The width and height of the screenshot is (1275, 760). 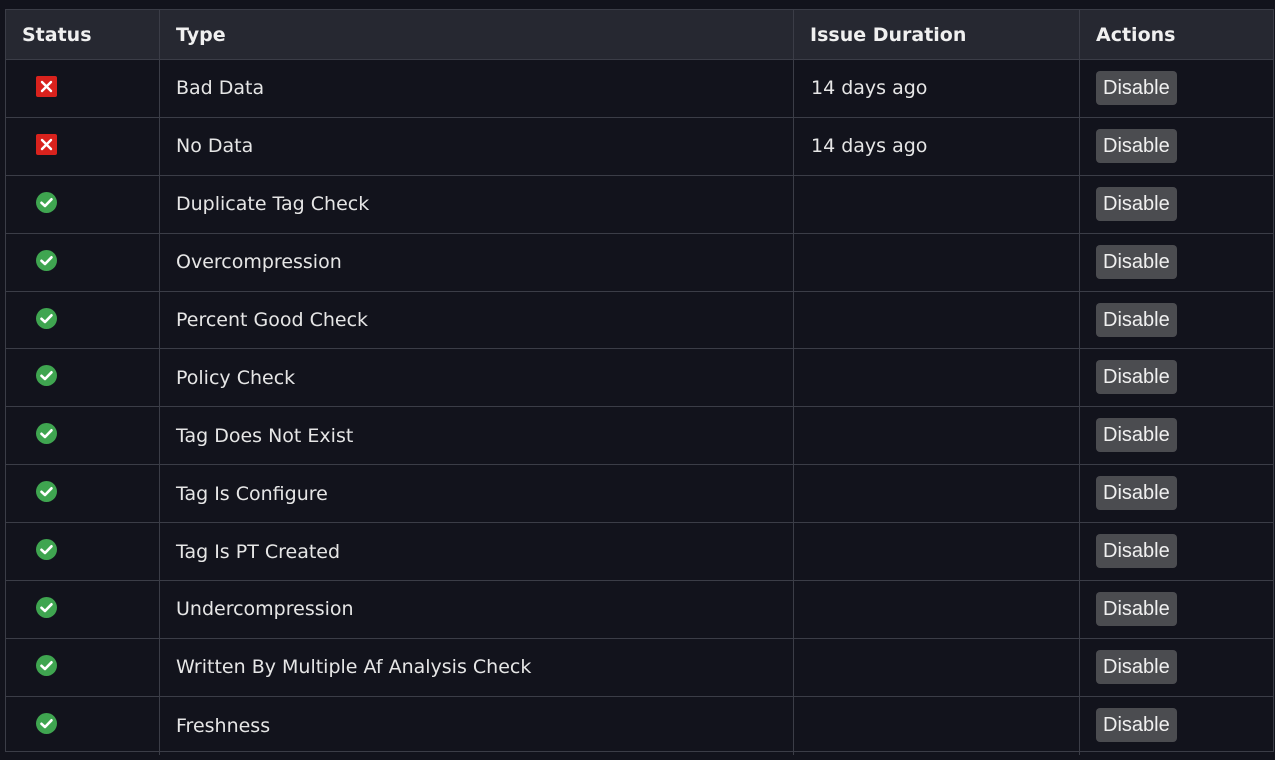 What do you see at coordinates (477, 609) in the screenshot?
I see `type-cell: Undercompression` at bounding box center [477, 609].